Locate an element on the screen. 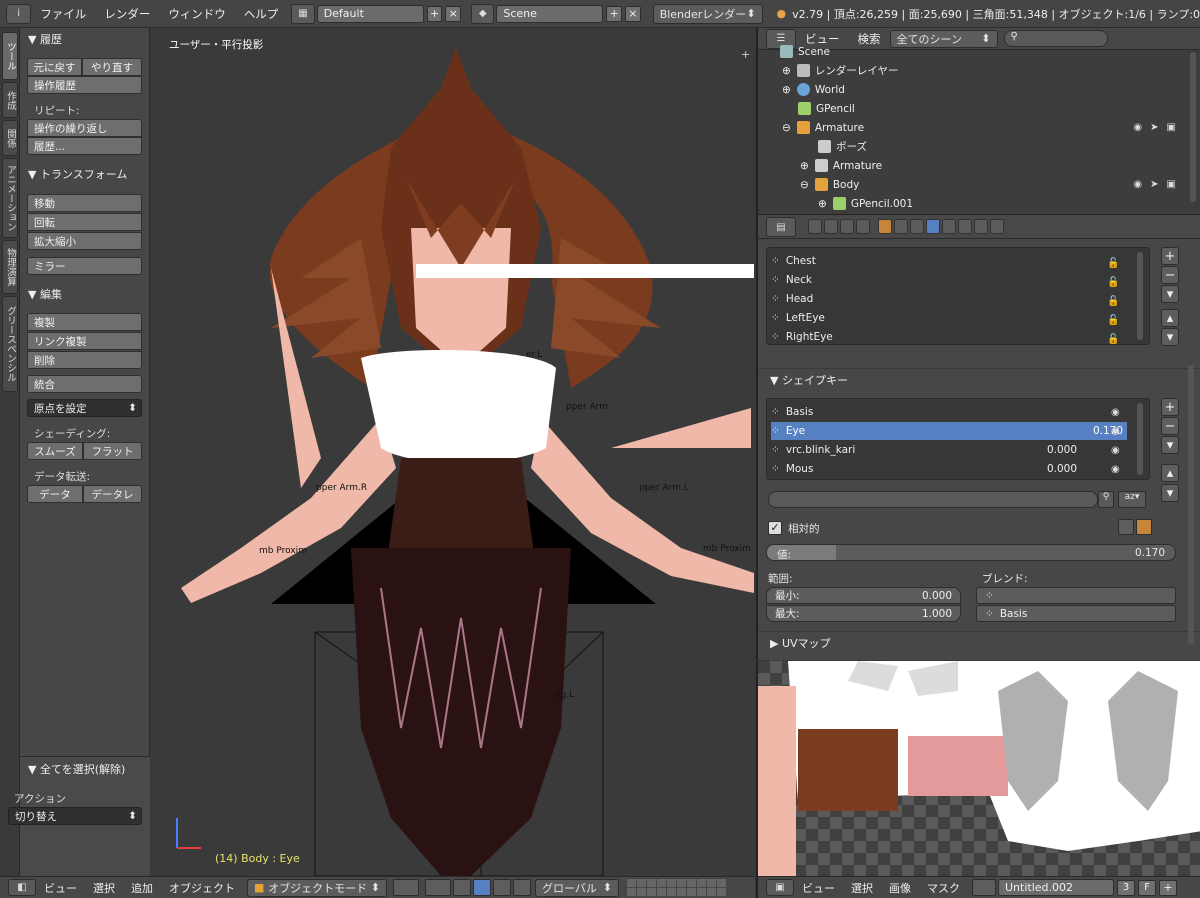 The width and height of the screenshot is (1200, 898). outliner-row-armature: ⊖ Armature ◉ ➤ ▣ is located at coordinates (972, 127).